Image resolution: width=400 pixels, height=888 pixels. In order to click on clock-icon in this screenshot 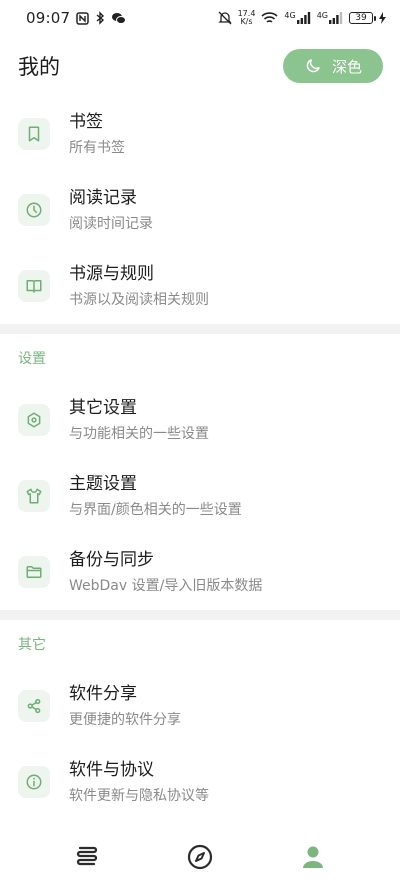, I will do `click(34, 210)`.